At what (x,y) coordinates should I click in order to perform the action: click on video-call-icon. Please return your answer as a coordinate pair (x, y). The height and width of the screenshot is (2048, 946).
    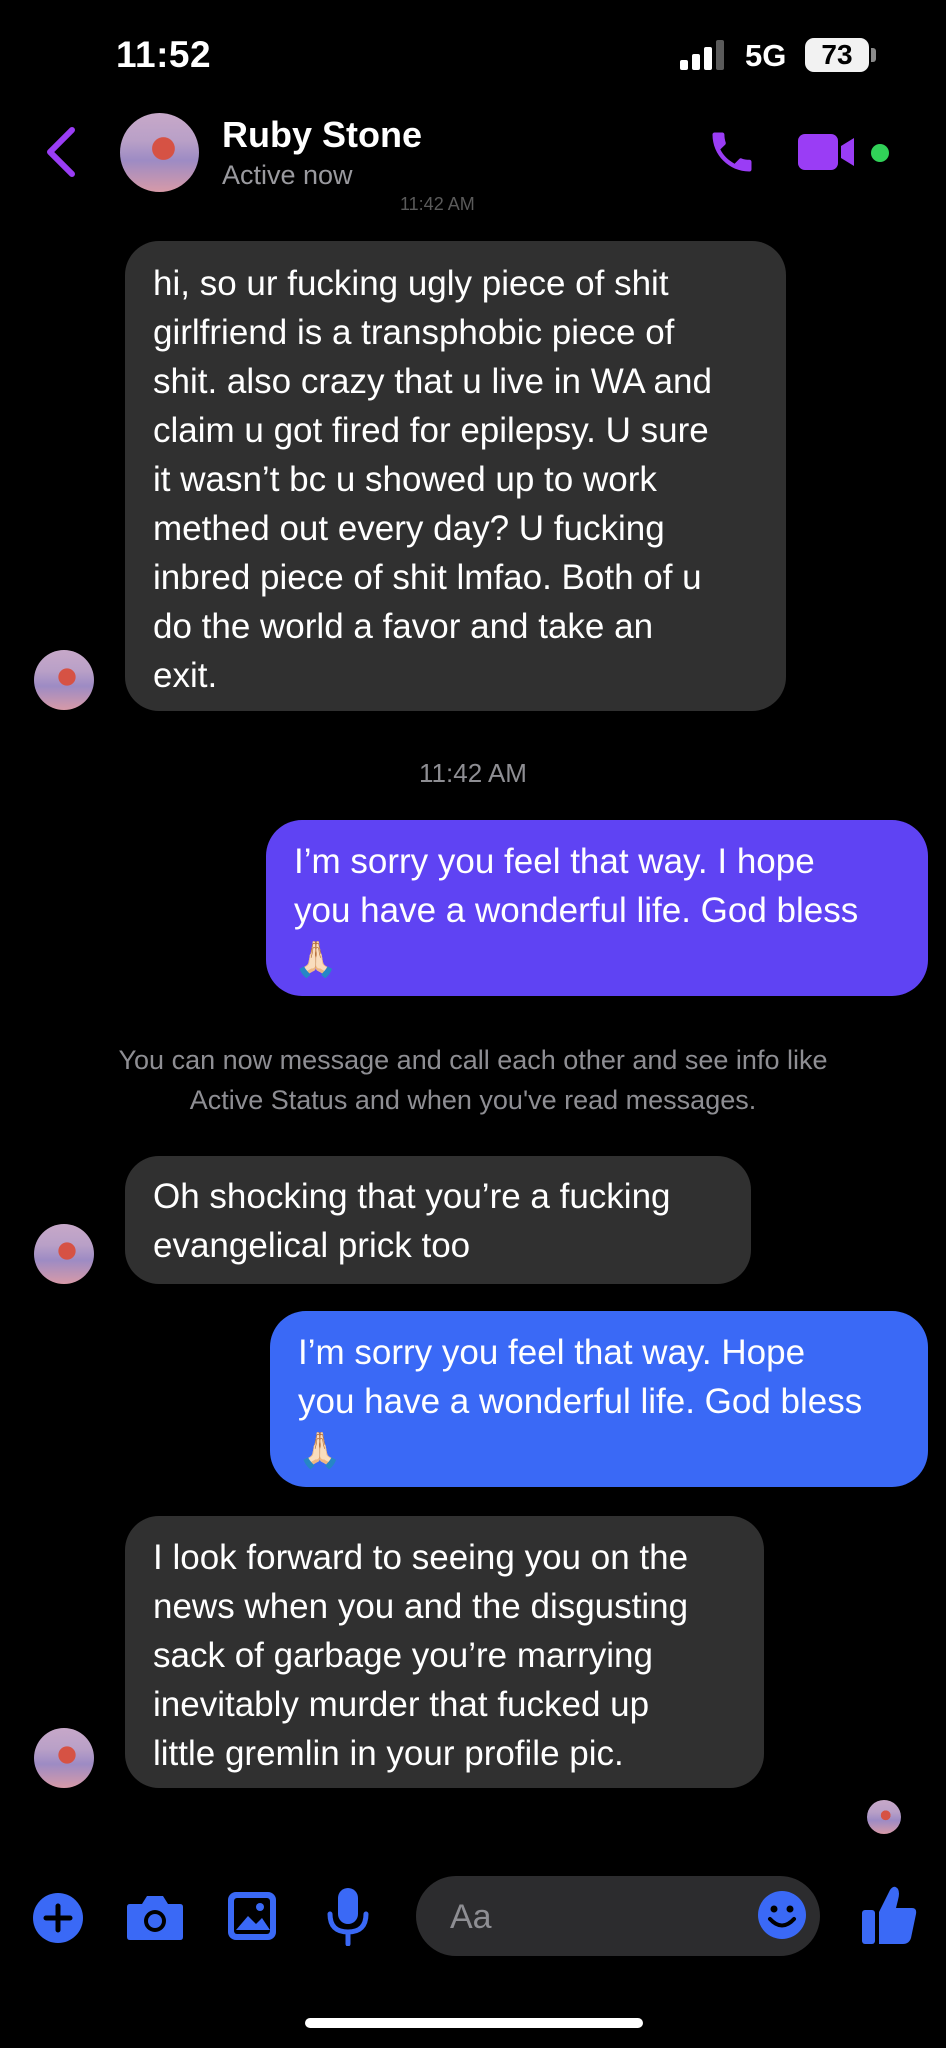
    Looking at the image, I should click on (829, 152).